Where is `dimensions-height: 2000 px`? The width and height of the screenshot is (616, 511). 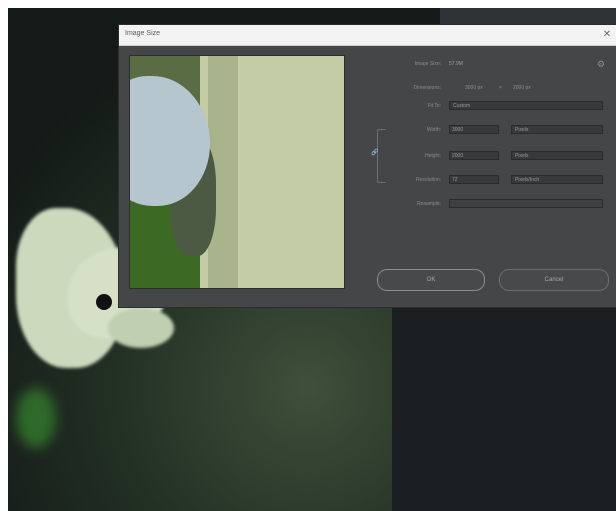 dimensions-height: 2000 px is located at coordinates (522, 88).